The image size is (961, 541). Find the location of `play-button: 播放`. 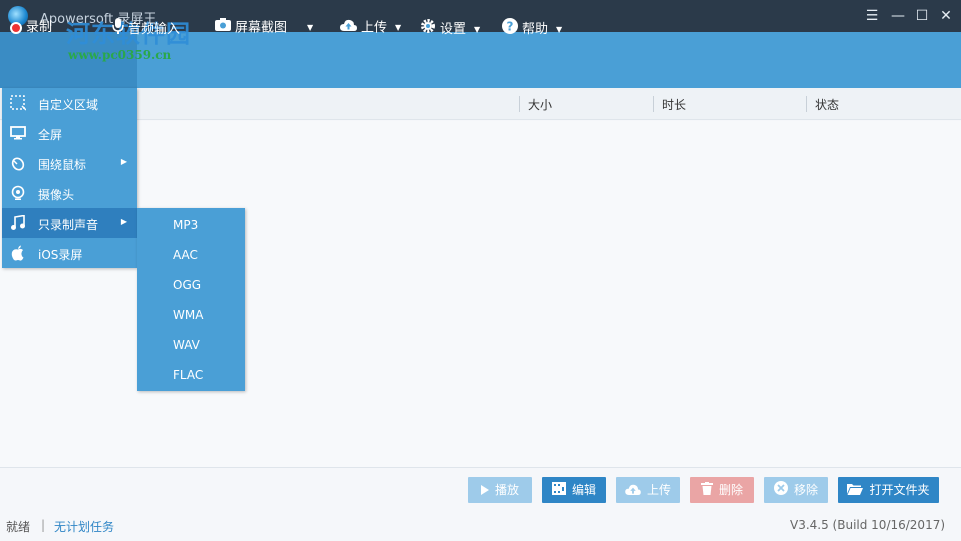

play-button: 播放 is located at coordinates (500, 490).